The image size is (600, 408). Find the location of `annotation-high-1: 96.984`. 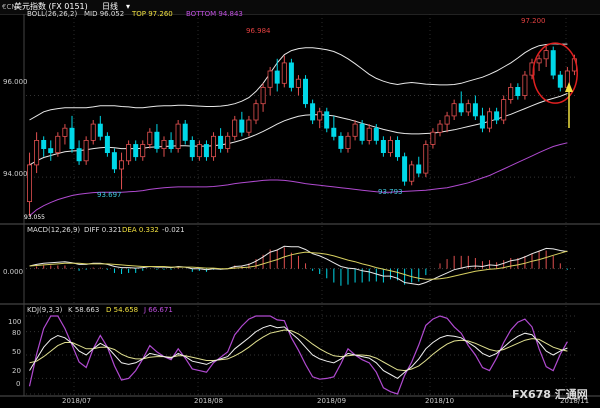

annotation-high-1: 96.984 is located at coordinates (258, 31).